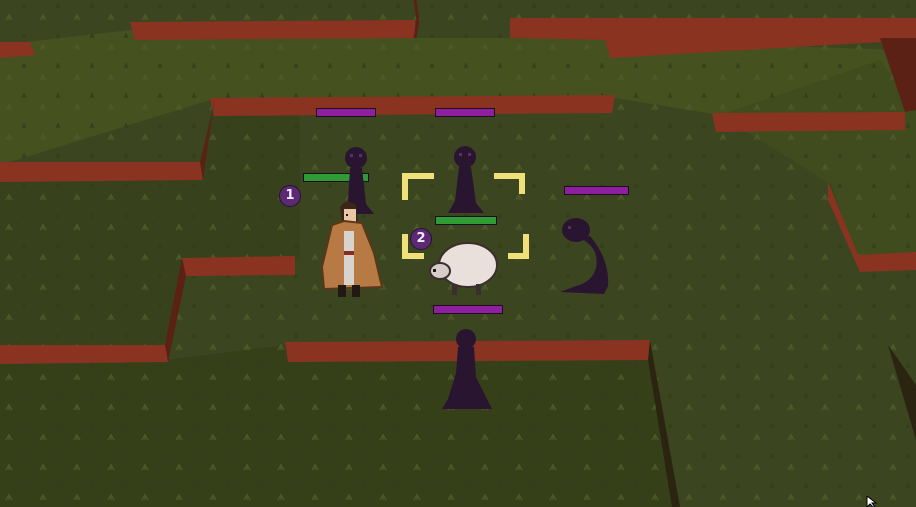  What do you see at coordinates (584, 257) in the screenshot?
I see `shadow-serpent-icon` at bounding box center [584, 257].